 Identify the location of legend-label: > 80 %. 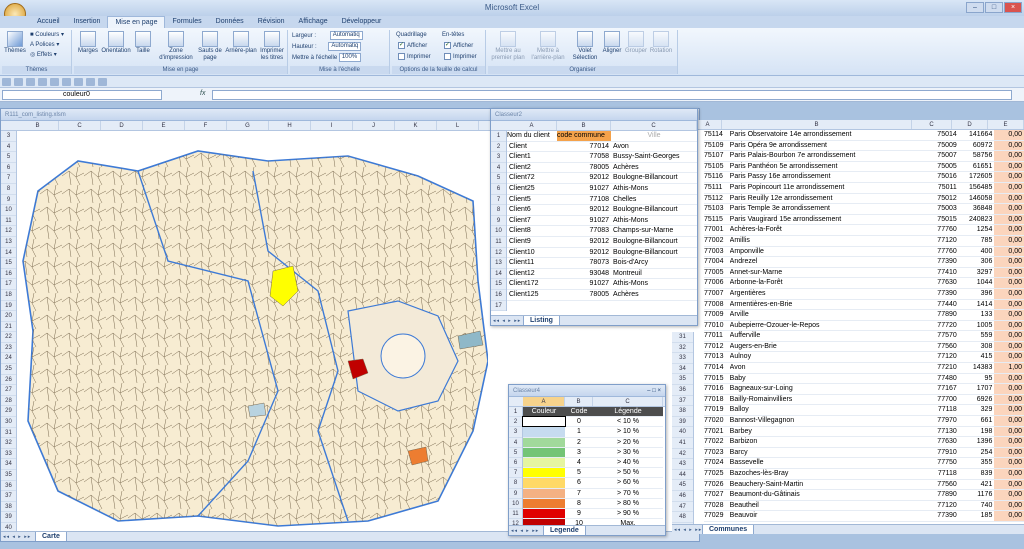
(628, 503).